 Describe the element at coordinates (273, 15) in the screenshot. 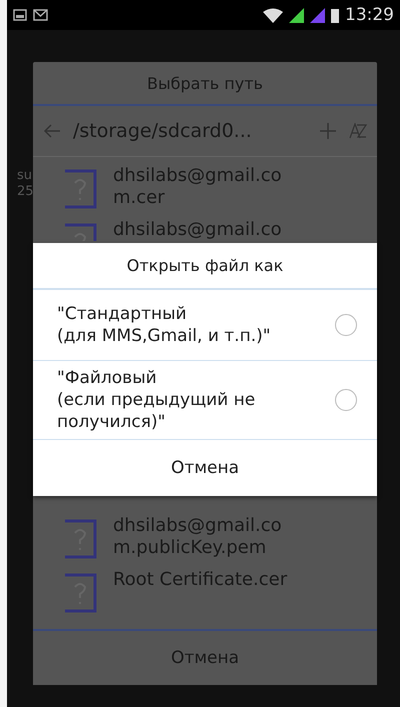

I see `wifi-icon` at that location.